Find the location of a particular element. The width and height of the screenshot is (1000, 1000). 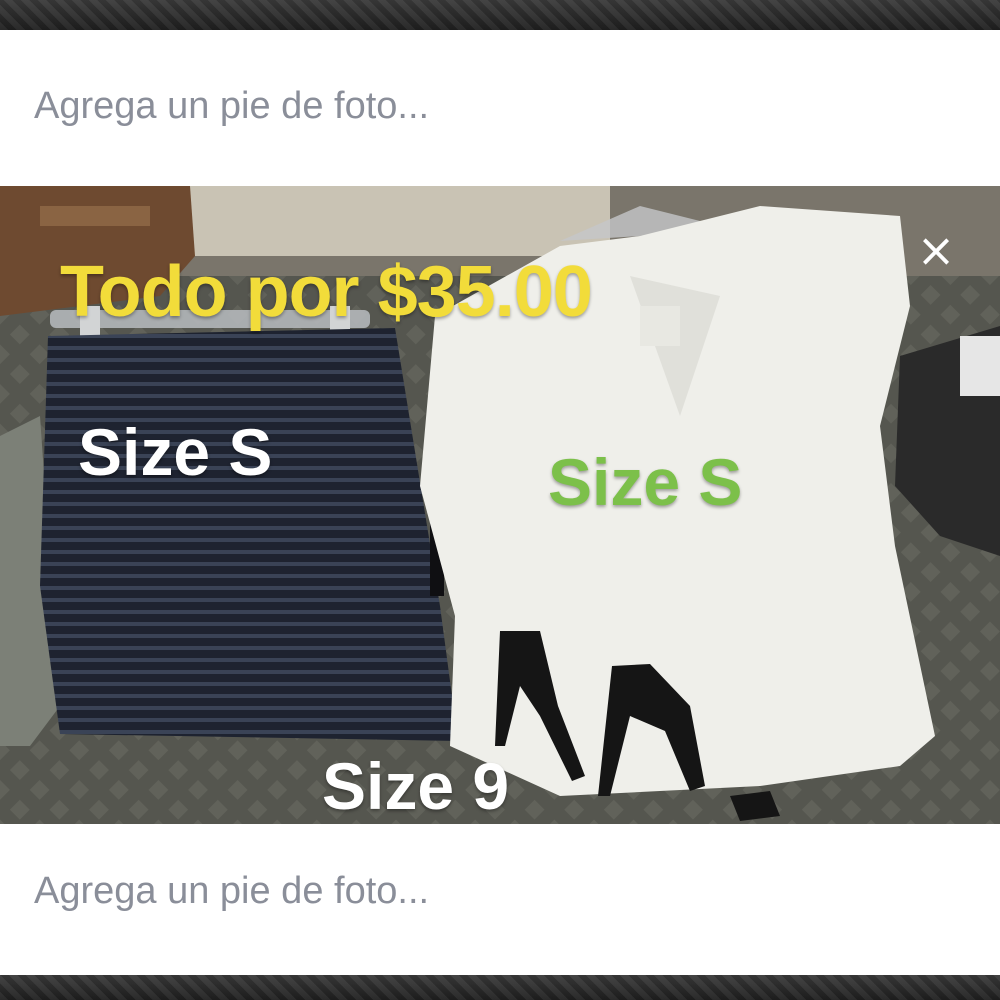

shoe-size-overlay-text: Size 9 is located at coordinates (416, 786).